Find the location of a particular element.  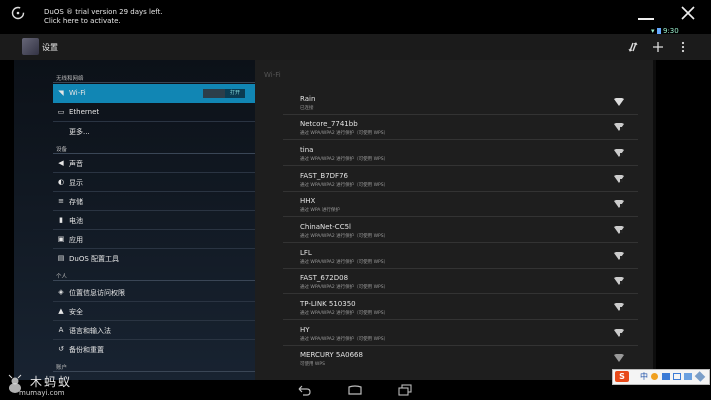

watermark-url: mumayi.com is located at coordinates (42, 393).